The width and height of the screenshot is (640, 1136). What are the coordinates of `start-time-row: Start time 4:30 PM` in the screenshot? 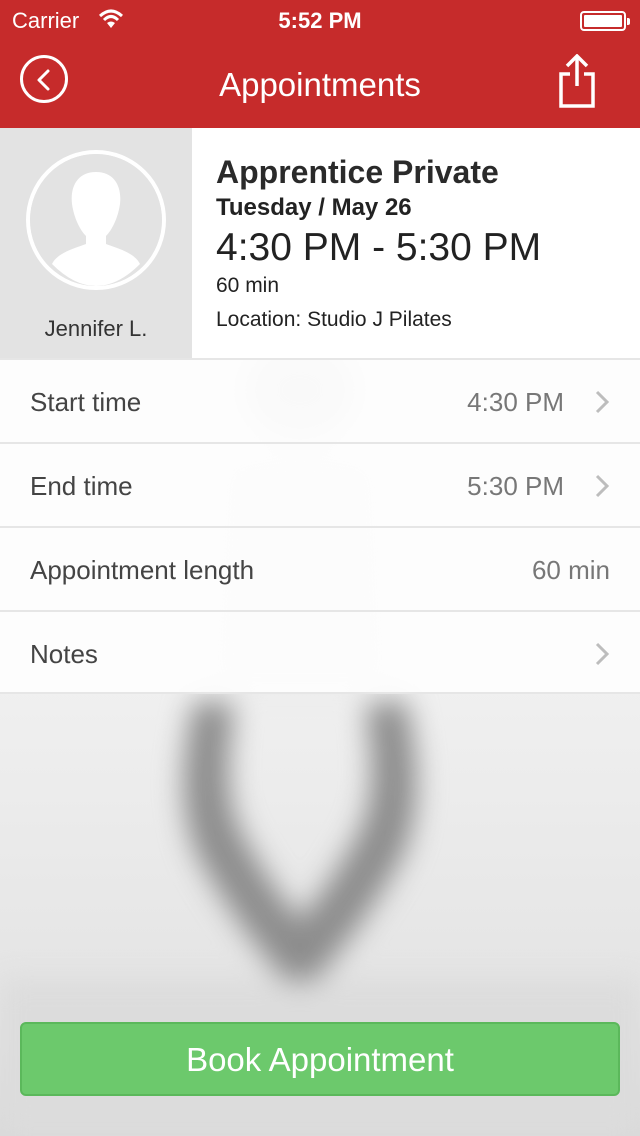 It's located at (320, 400).